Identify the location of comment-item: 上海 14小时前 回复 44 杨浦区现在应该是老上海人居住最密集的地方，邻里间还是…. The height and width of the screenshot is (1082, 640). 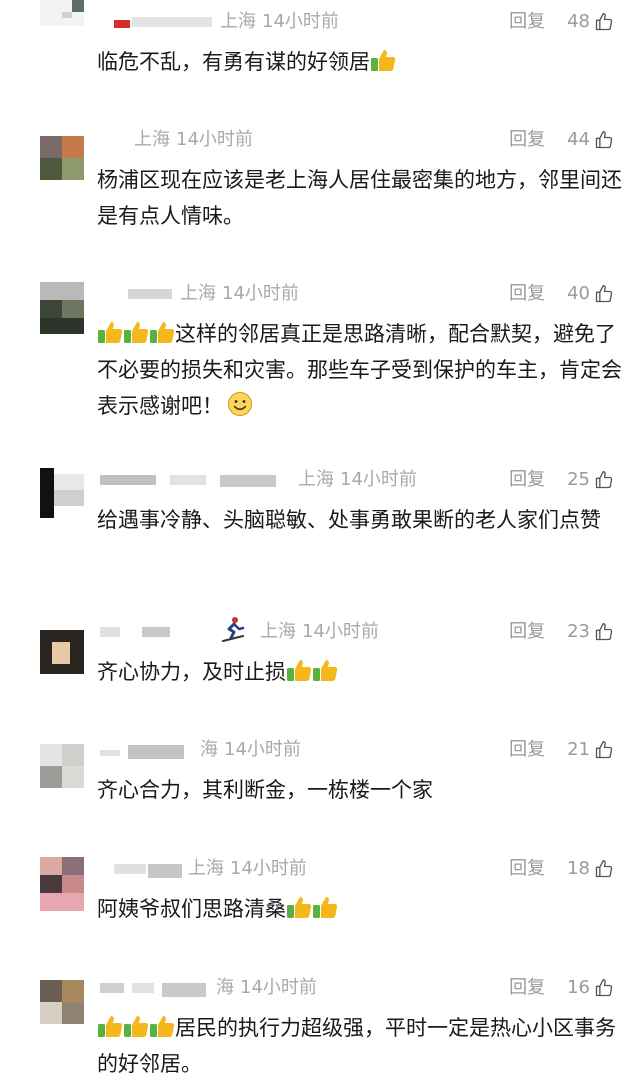
(320, 183).